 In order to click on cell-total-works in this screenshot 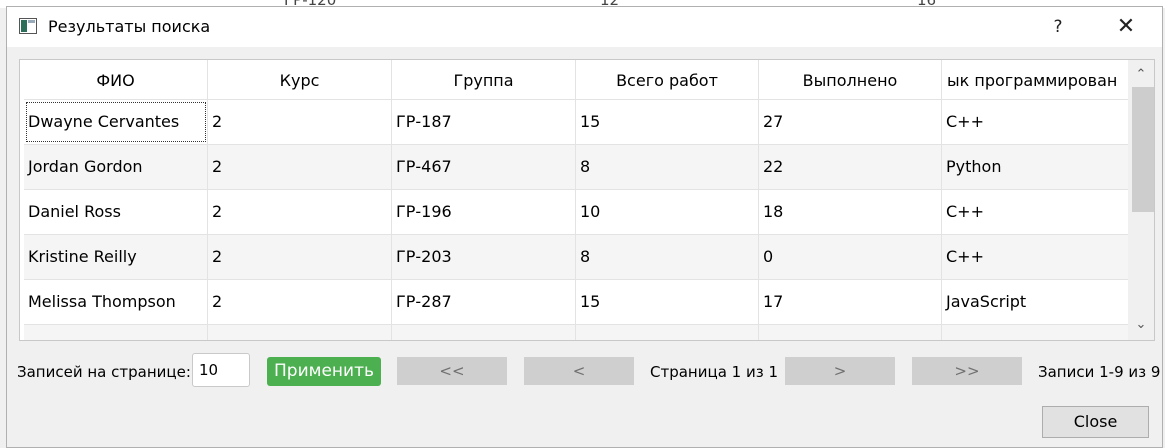, I will do `click(667, 332)`.